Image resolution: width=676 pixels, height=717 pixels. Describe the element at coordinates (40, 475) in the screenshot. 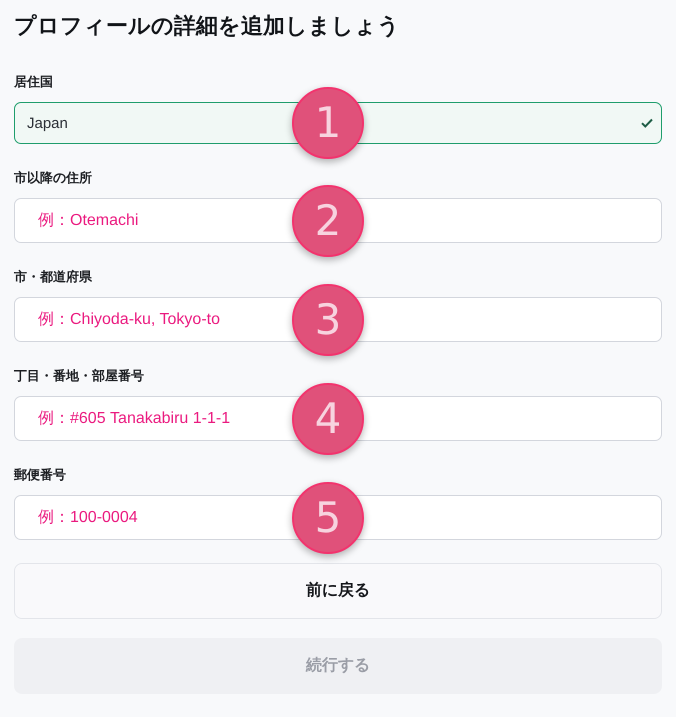

I see `field-label: 郵便番号` at that location.